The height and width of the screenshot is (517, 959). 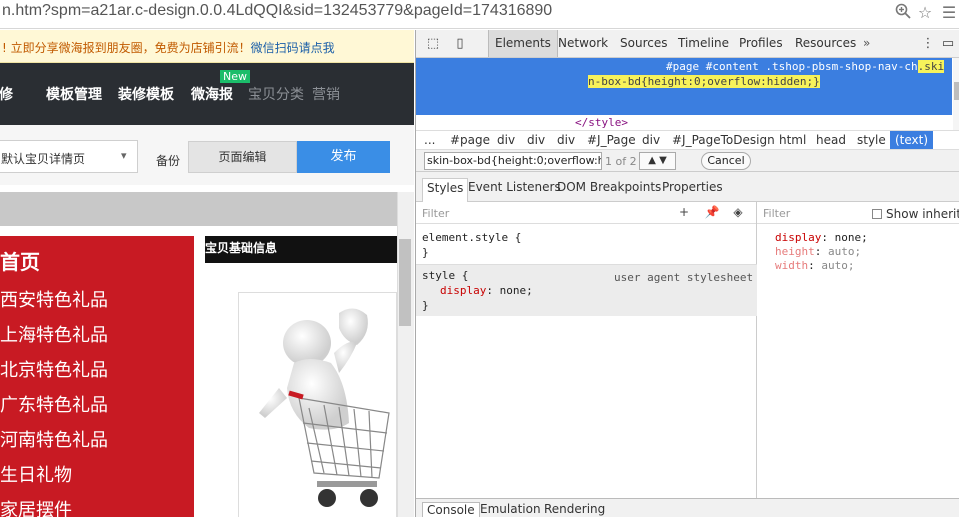 What do you see at coordinates (738, 212) in the screenshot?
I see `color-format-icon: ◈` at bounding box center [738, 212].